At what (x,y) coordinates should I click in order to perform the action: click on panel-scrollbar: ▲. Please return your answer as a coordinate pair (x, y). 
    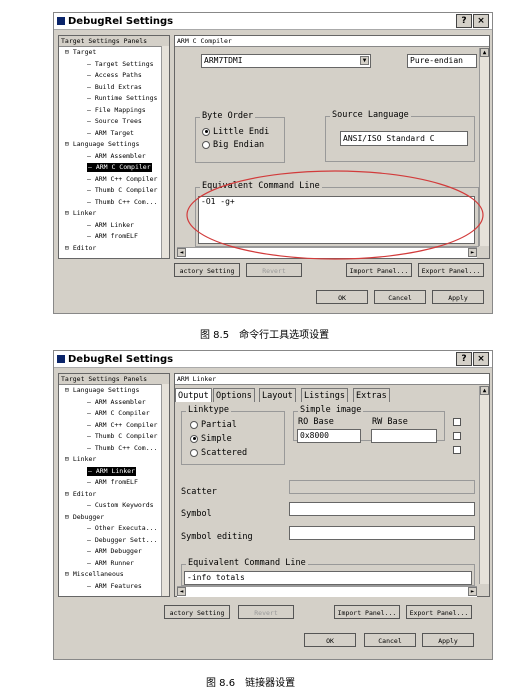
    Looking at the image, I should click on (484, 485).